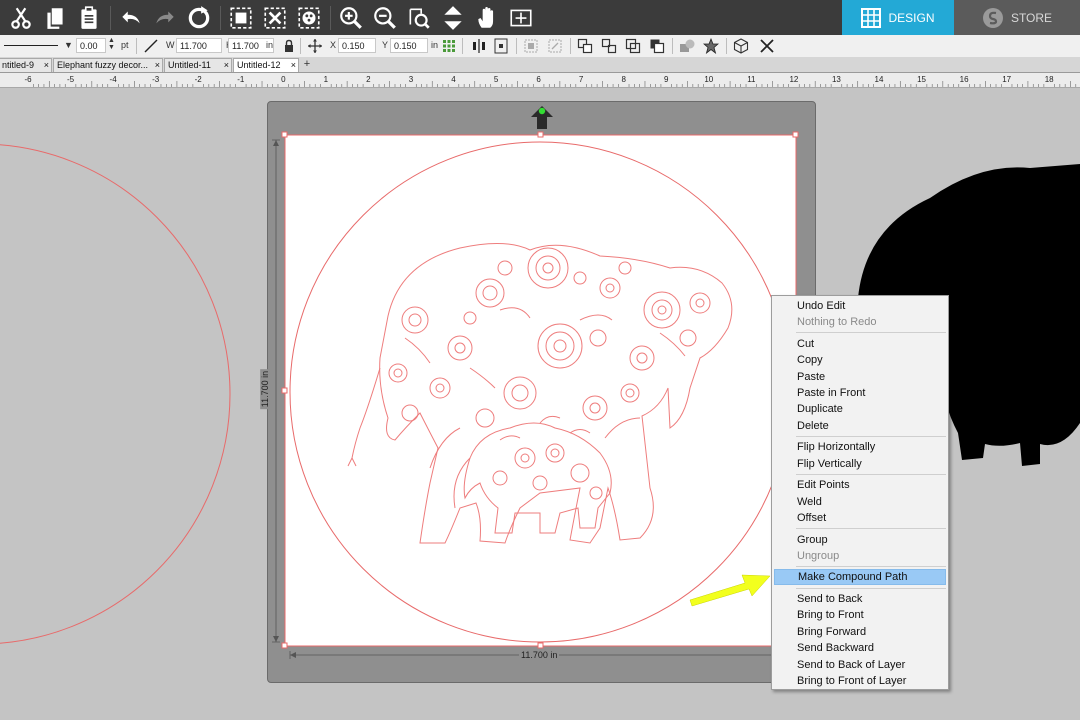 The image size is (1080, 720). I want to click on silhouette-logo-icon, so click(992, 17).